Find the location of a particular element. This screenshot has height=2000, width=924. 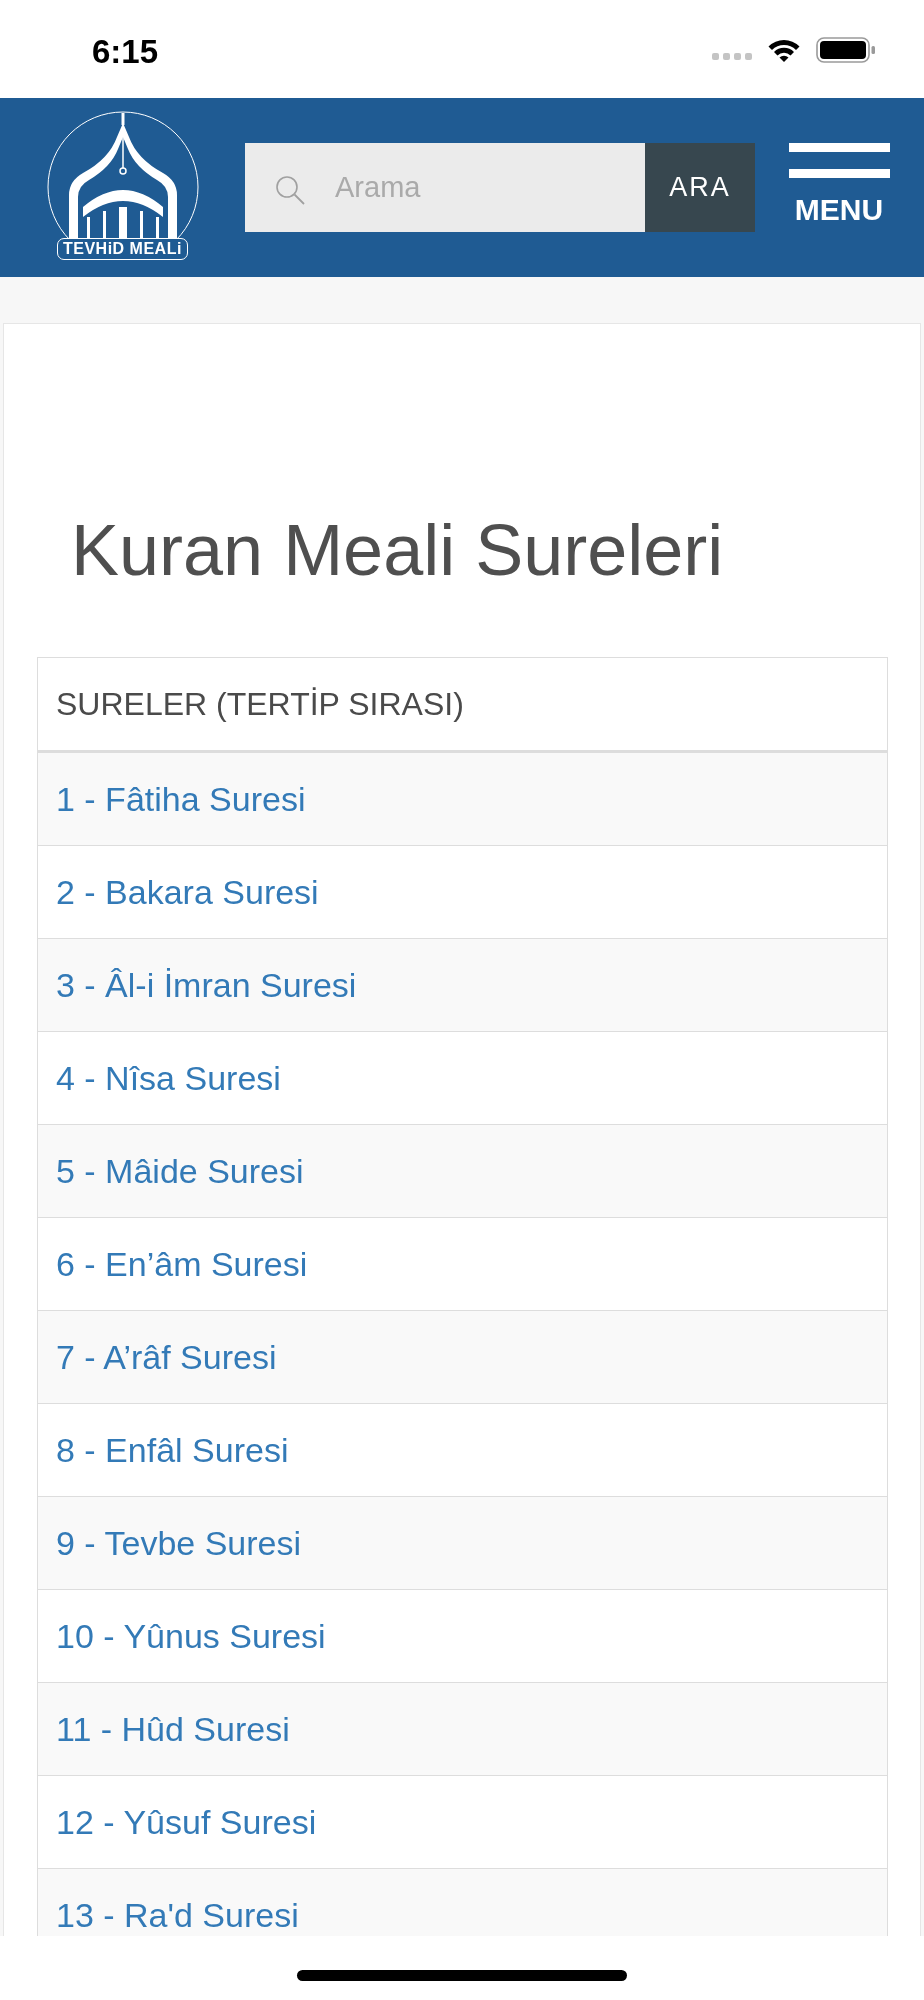

surah-link: 4 - Nîsa Suresi is located at coordinates (168, 1078).